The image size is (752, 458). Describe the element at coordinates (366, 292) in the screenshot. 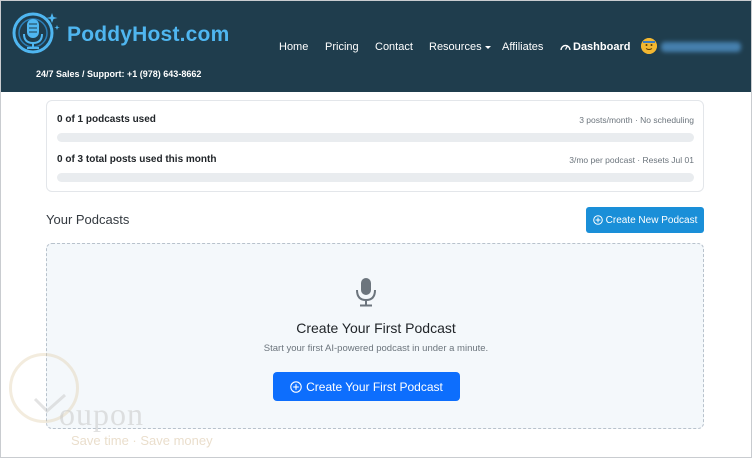

I see `microphone-icon` at that location.